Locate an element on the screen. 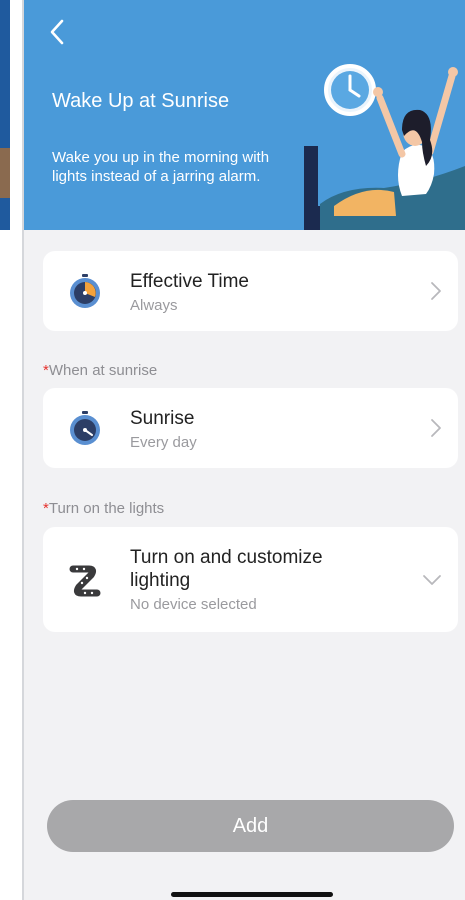  section-when-label: *When at sunrise is located at coordinates (100, 370).